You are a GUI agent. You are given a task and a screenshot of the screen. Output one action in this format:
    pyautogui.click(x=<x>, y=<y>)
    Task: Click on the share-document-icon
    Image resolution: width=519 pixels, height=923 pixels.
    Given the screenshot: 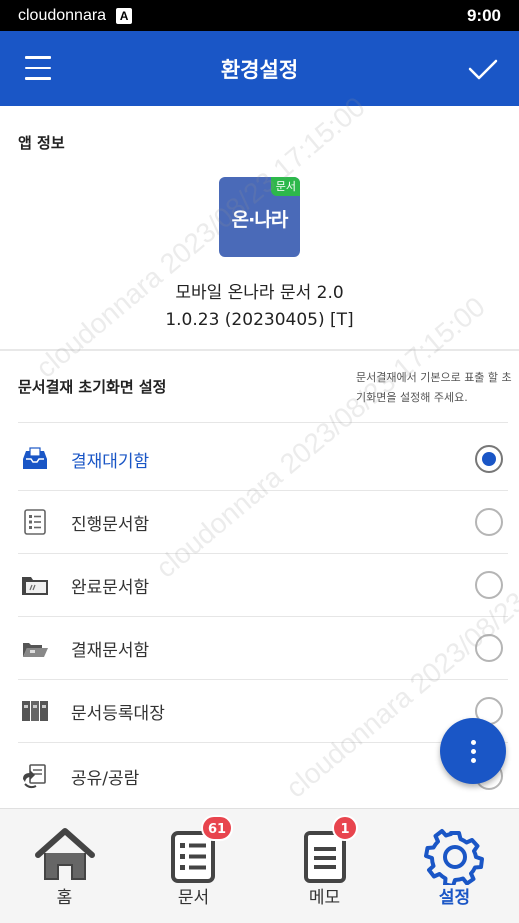 What is the action you would take?
    pyautogui.click(x=34, y=776)
    